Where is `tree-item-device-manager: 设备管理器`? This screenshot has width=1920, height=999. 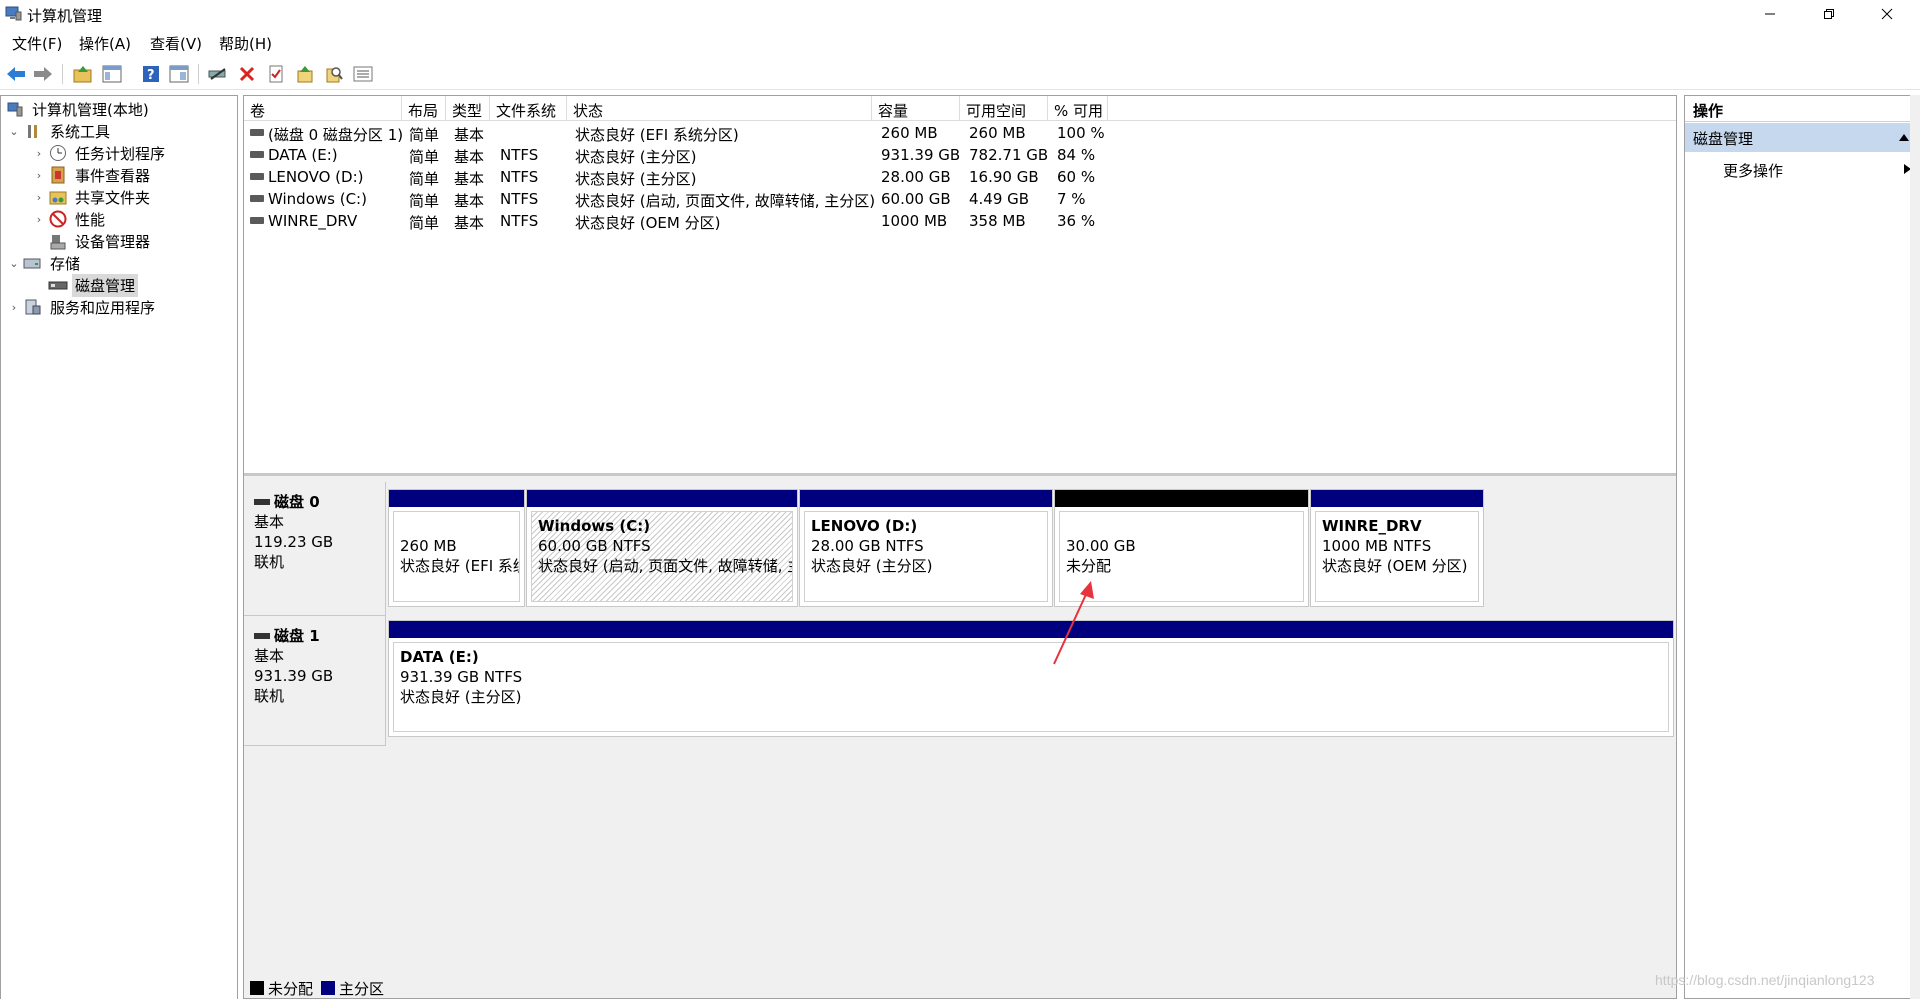 tree-item-device-manager: 设备管理器 is located at coordinates (99, 241).